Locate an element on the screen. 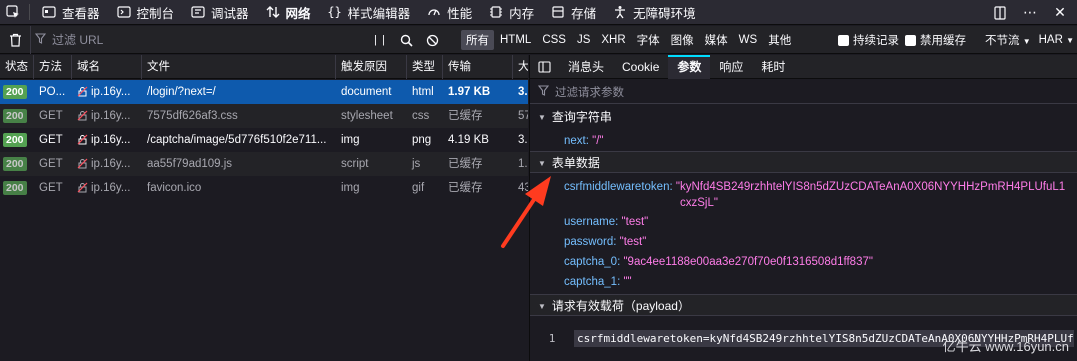  param-value: "" is located at coordinates (627, 282).